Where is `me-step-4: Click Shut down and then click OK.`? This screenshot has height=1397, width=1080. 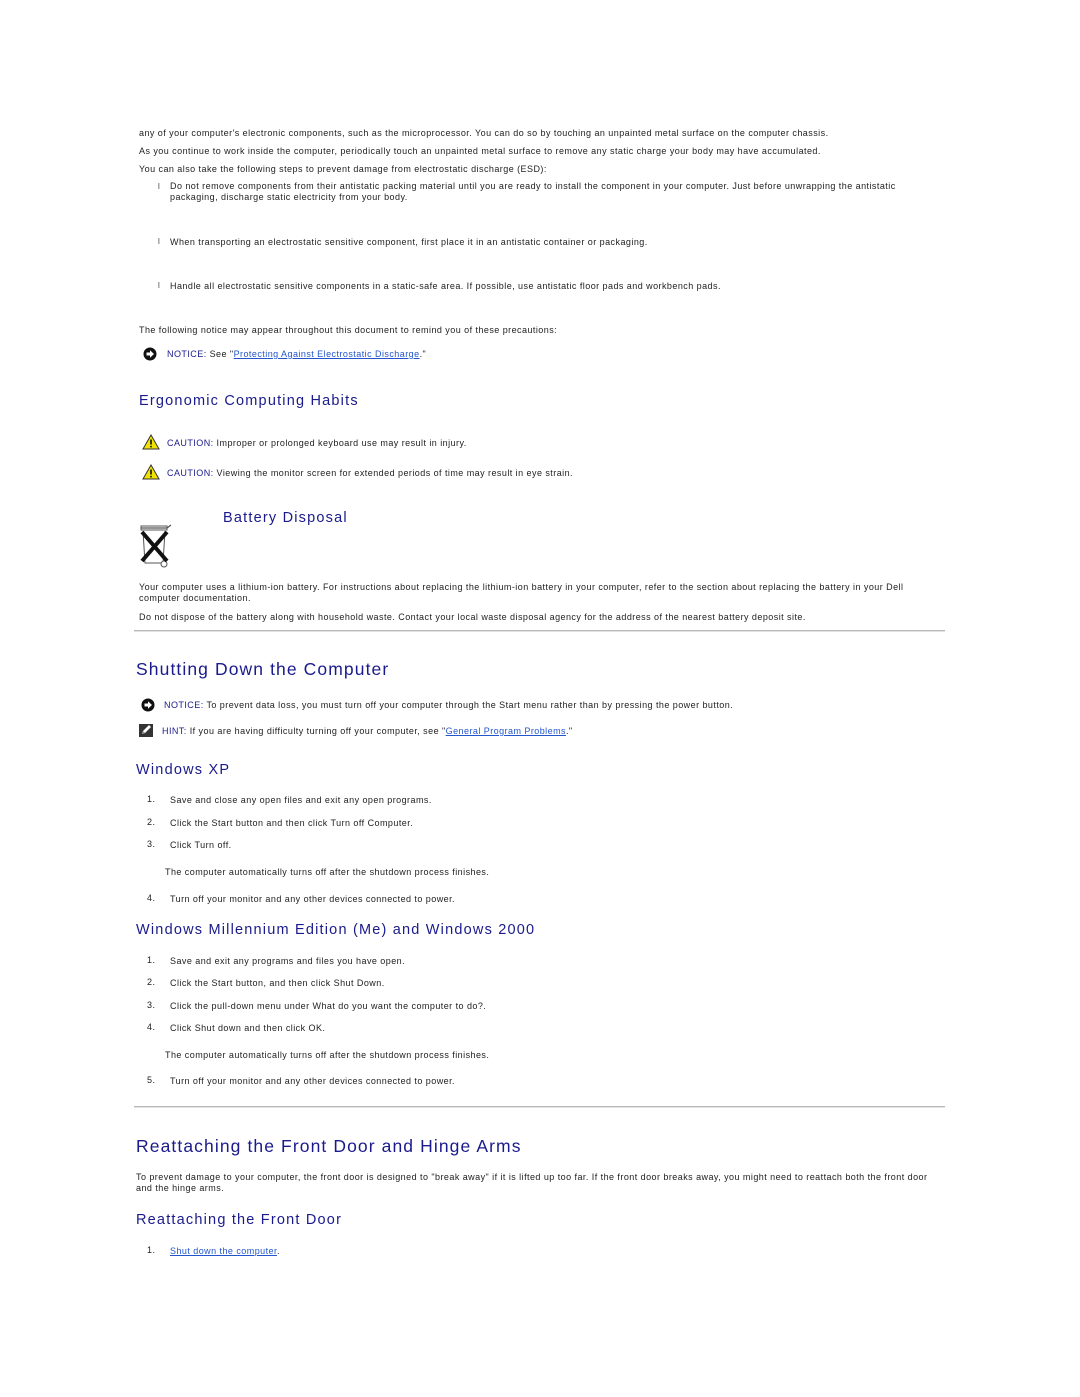
me-step-4: Click Shut down and then click OK. is located at coordinates (248, 1028).